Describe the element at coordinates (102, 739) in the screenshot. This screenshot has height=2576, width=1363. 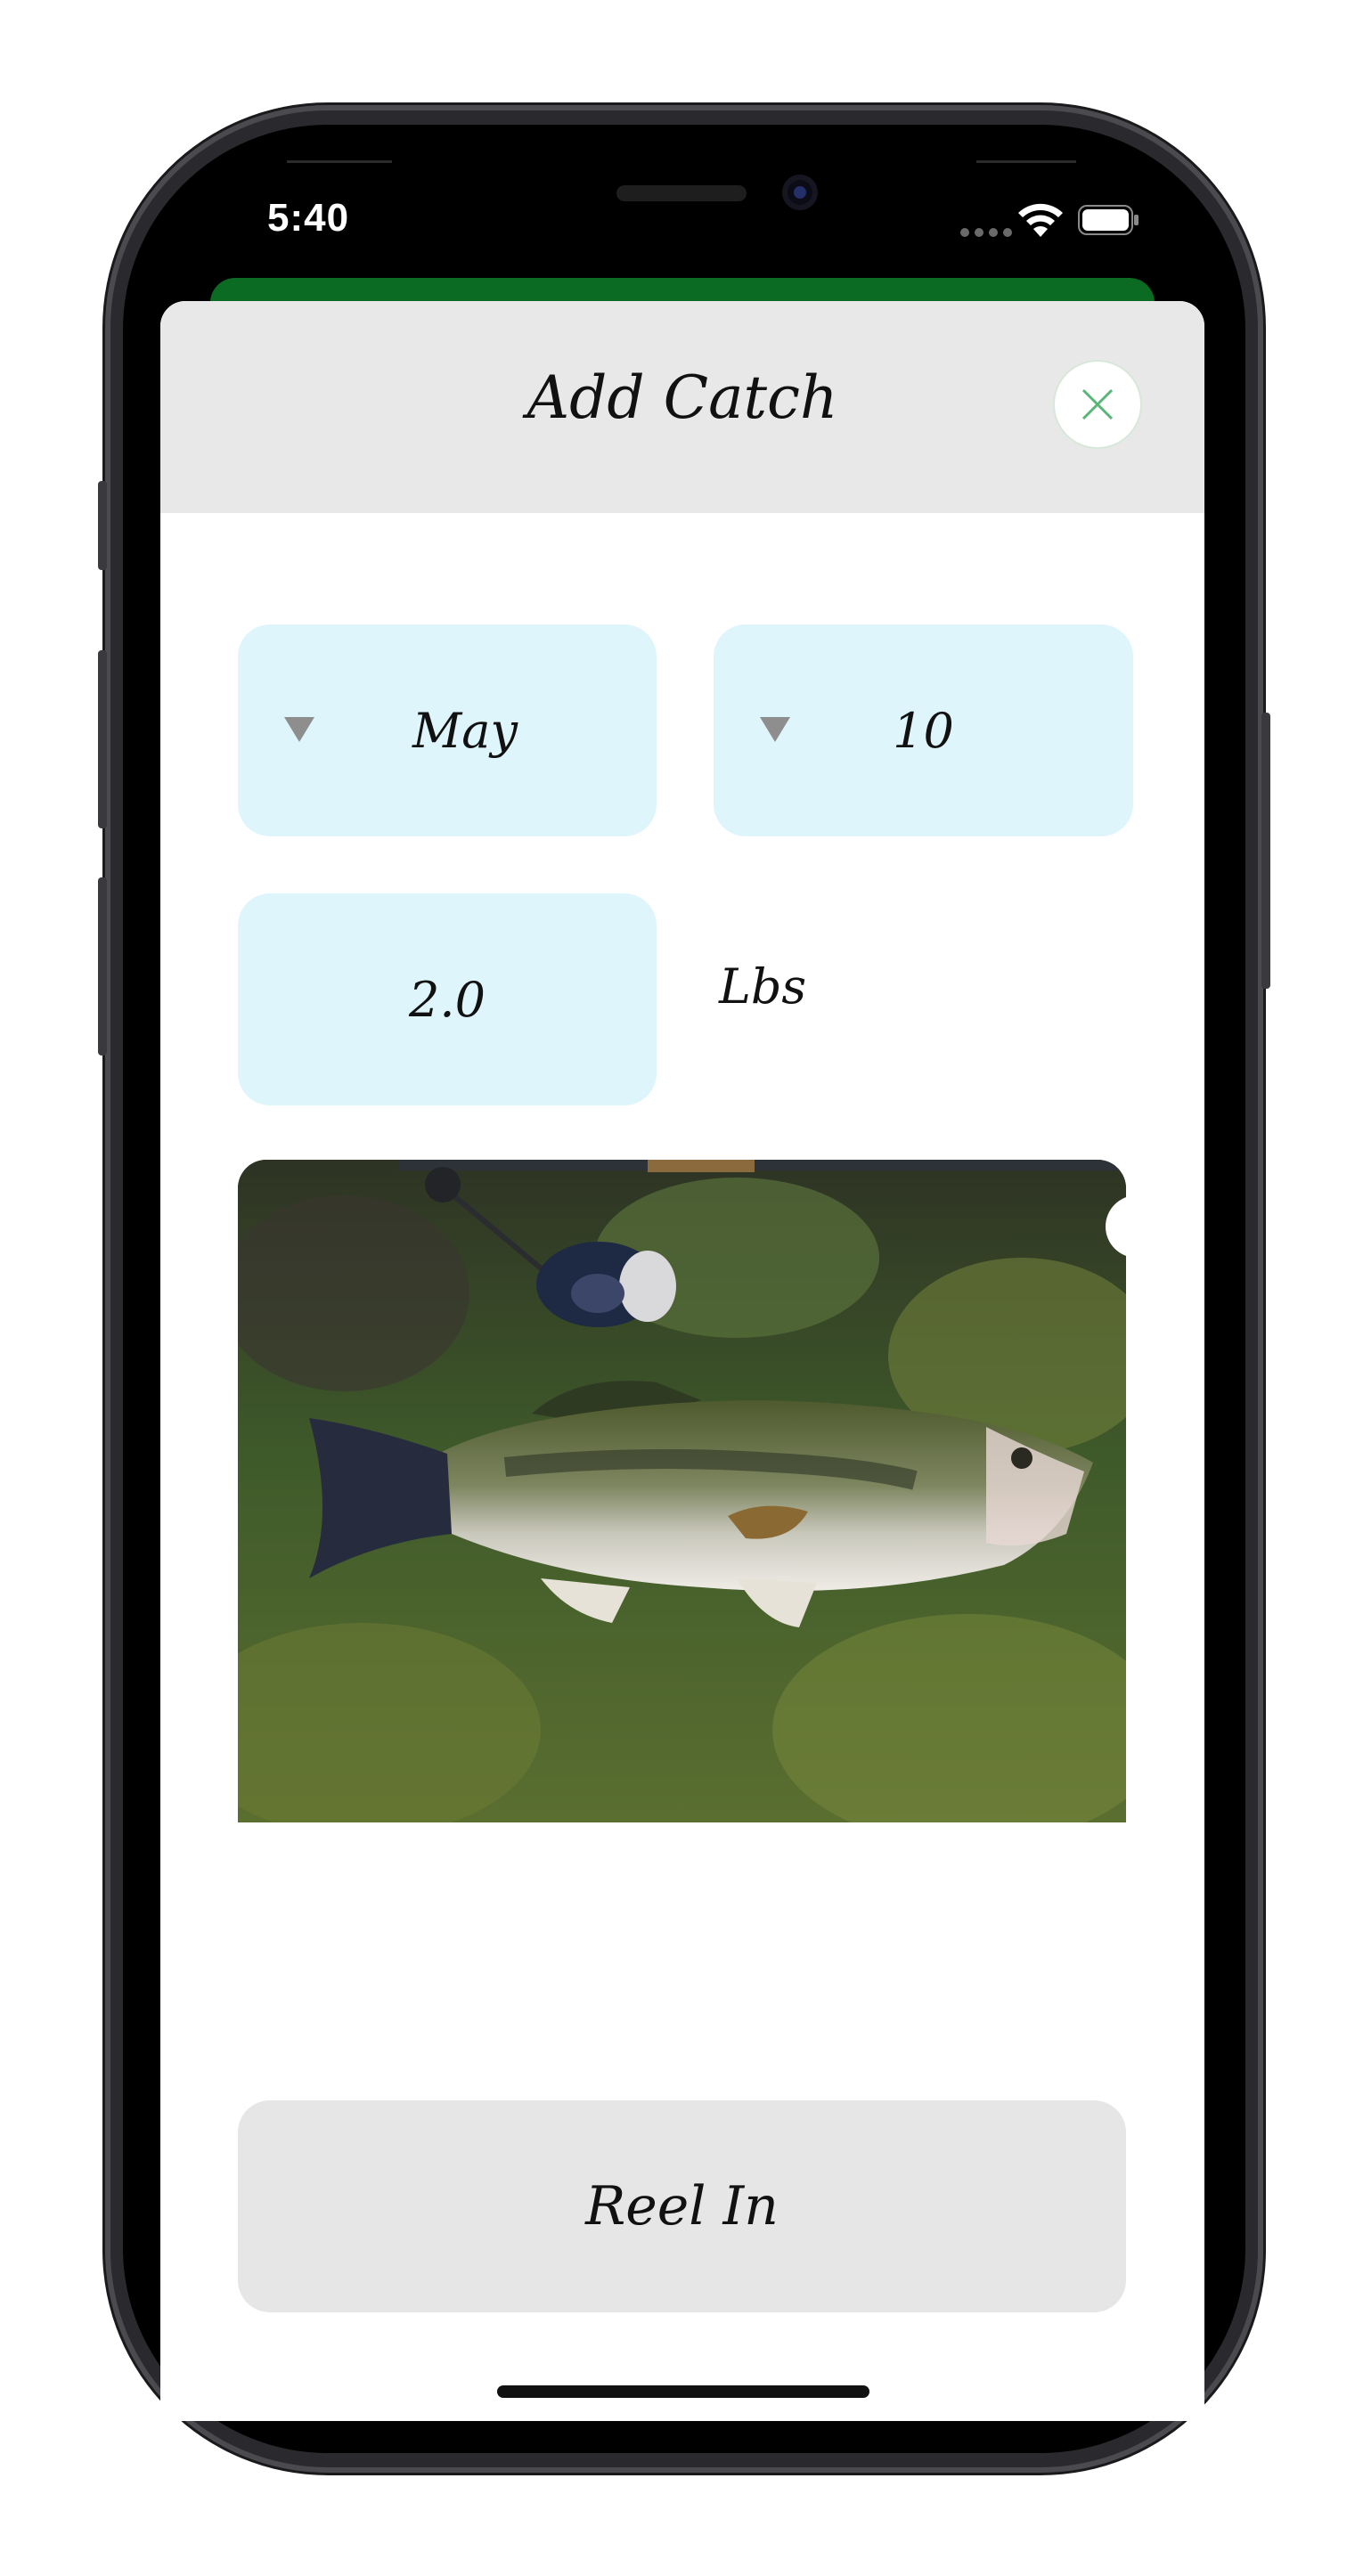
I see `volume-up-button` at that location.